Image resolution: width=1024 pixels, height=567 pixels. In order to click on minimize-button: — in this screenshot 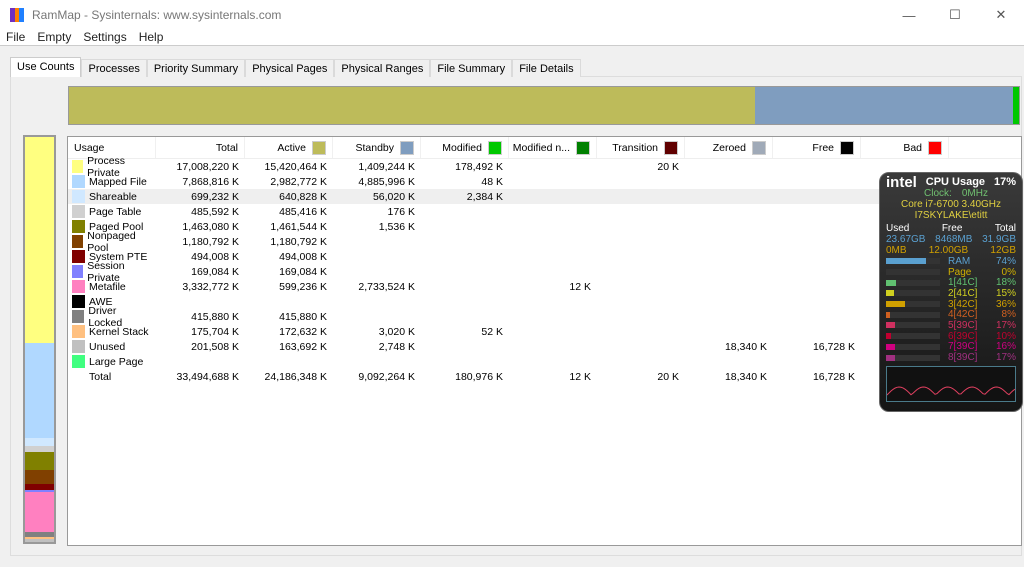, I will do `click(909, 15)`.